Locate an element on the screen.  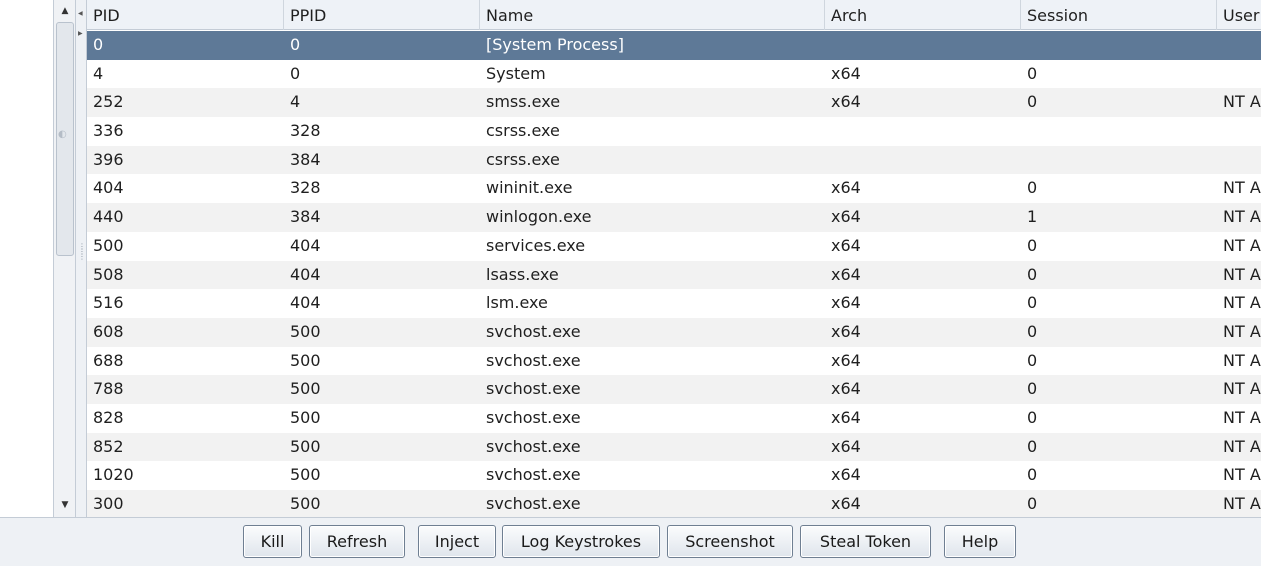
scroll-down-arrow-icon: ▼ is located at coordinates (65, 505).